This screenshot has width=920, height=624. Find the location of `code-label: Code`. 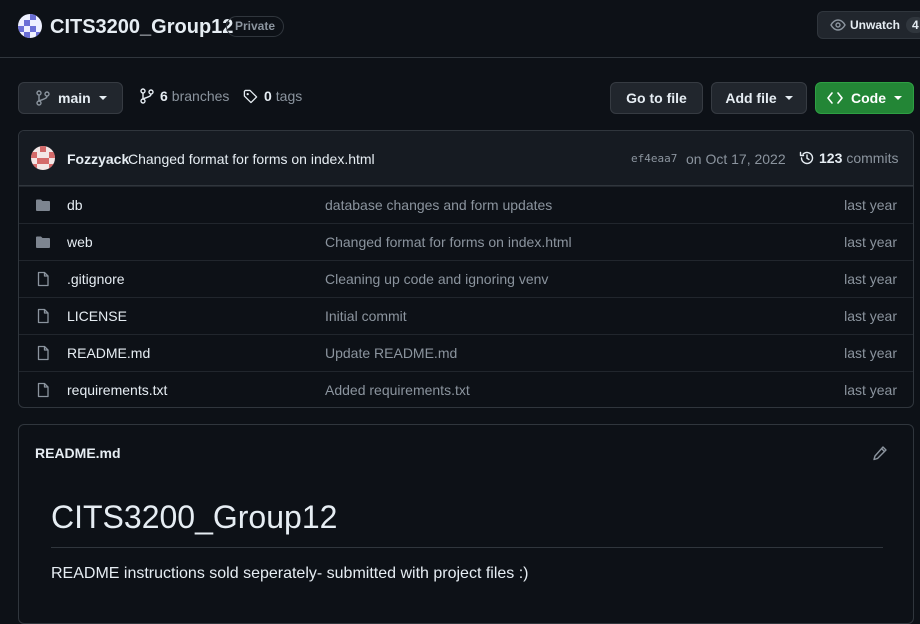

code-label: Code is located at coordinates (868, 98).